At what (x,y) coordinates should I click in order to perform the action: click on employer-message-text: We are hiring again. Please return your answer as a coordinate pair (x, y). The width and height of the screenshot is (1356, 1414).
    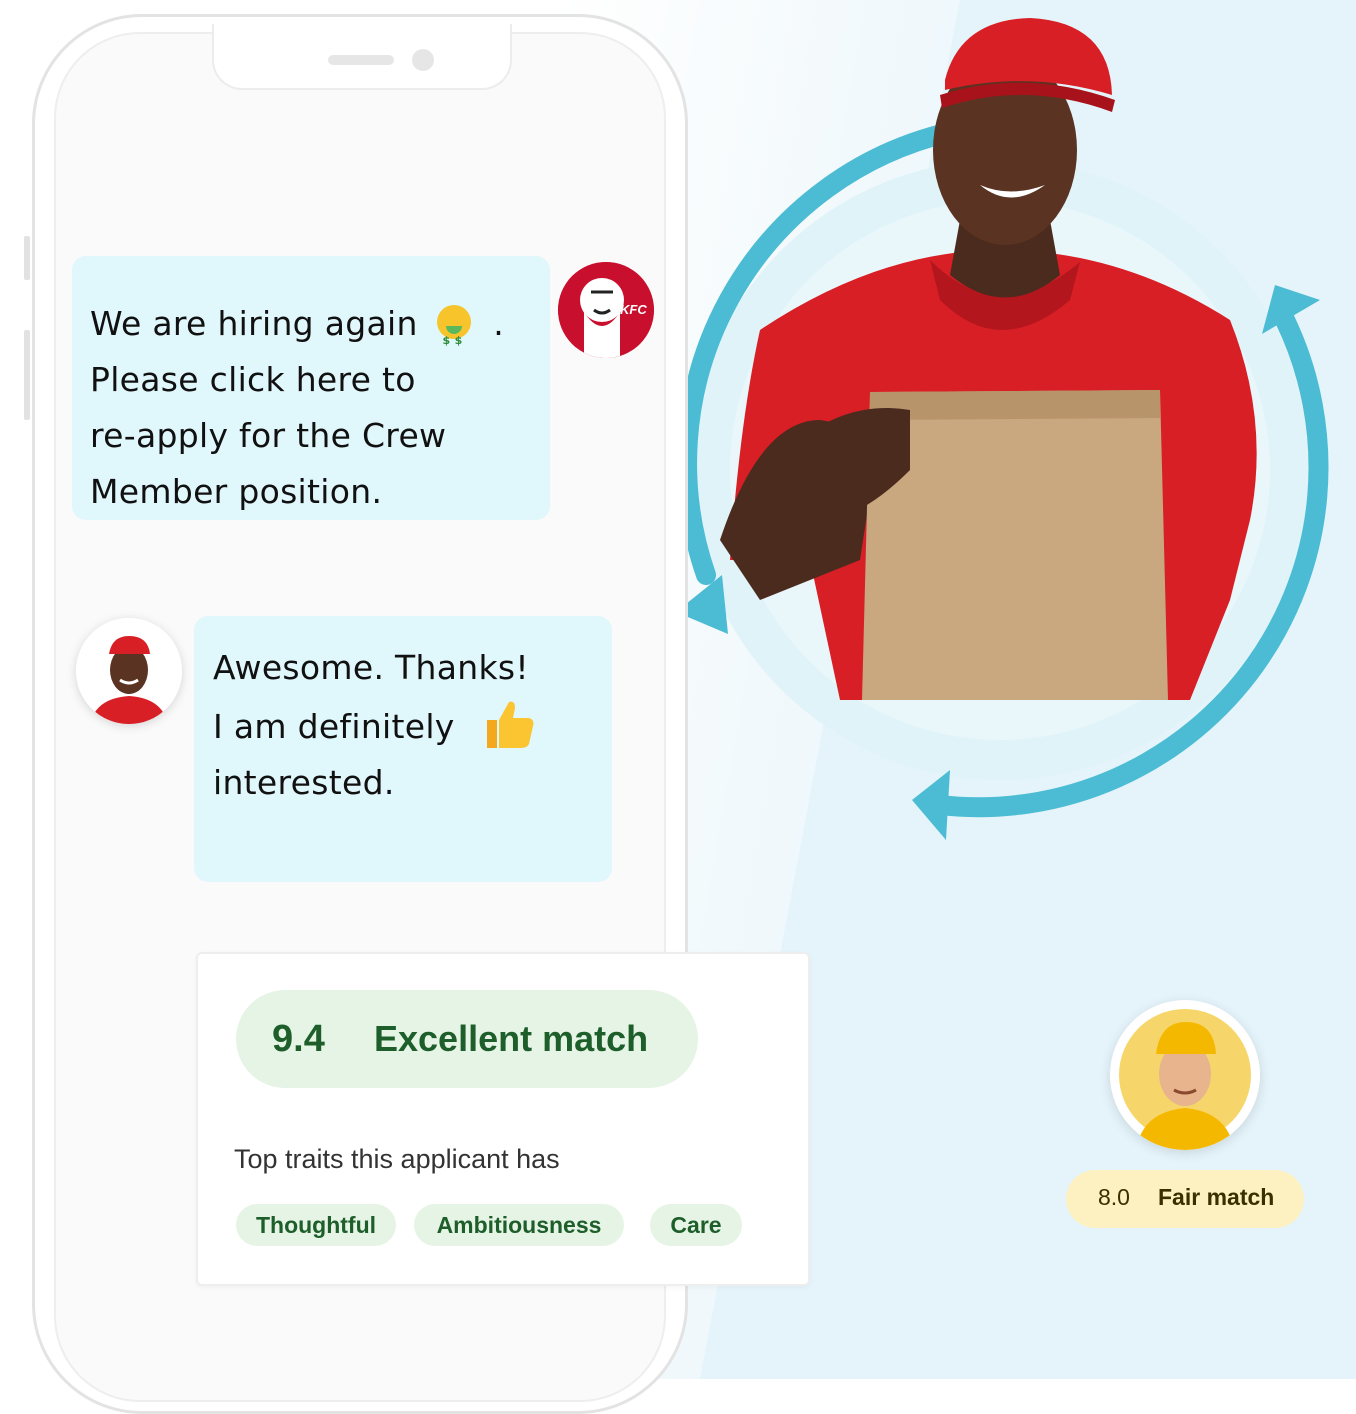
    Looking at the image, I should click on (254, 323).